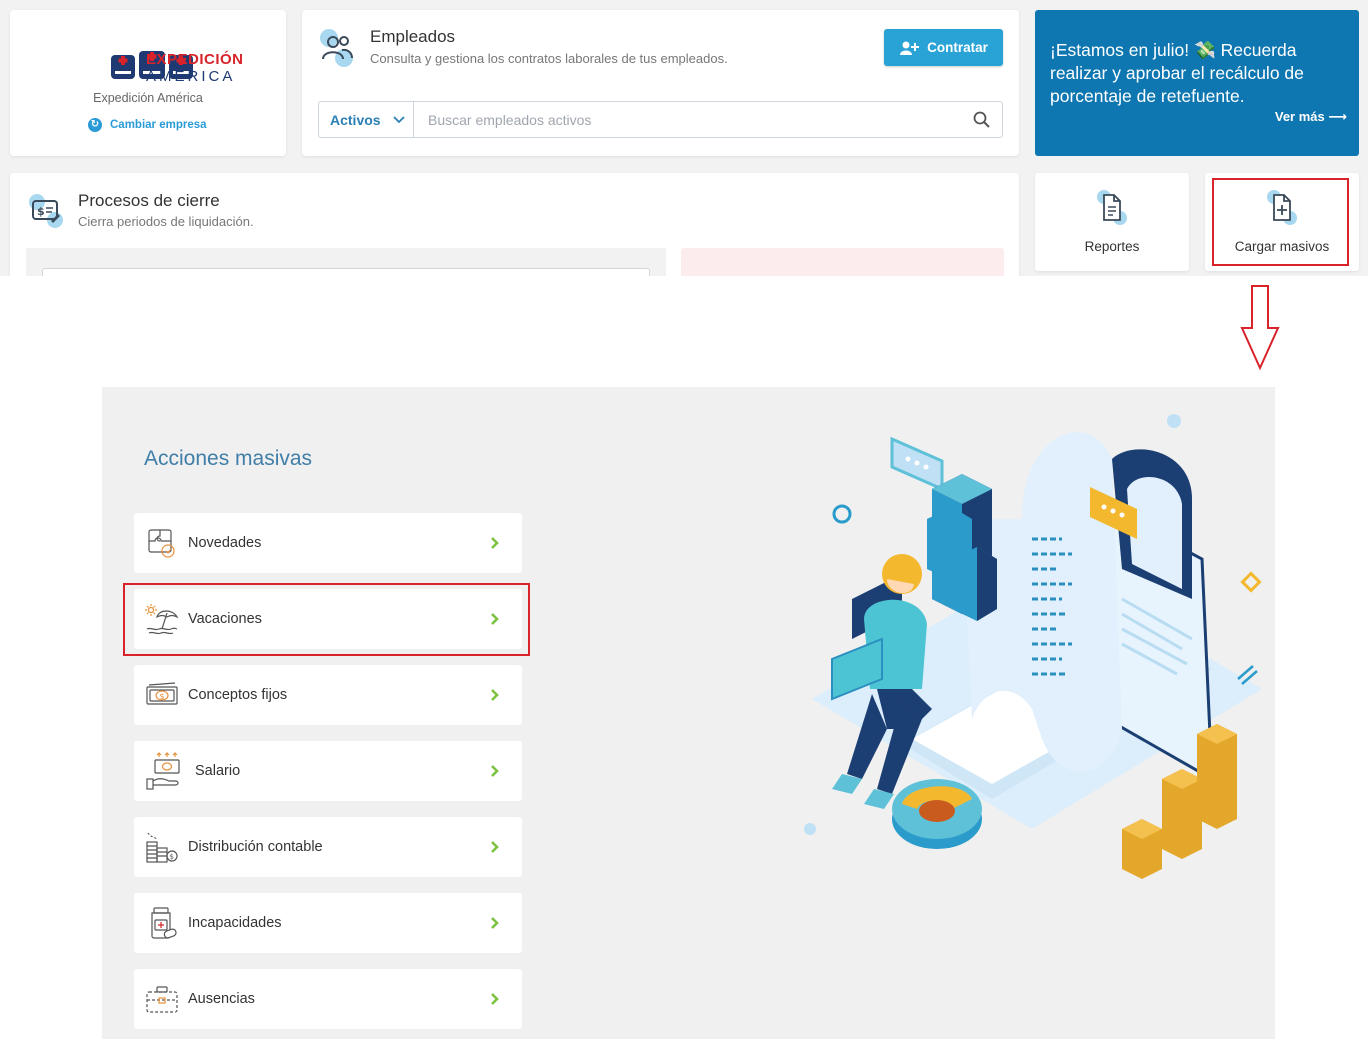 The image size is (1368, 1056). I want to click on action-item-ausencias: Ausencias, so click(328, 999).